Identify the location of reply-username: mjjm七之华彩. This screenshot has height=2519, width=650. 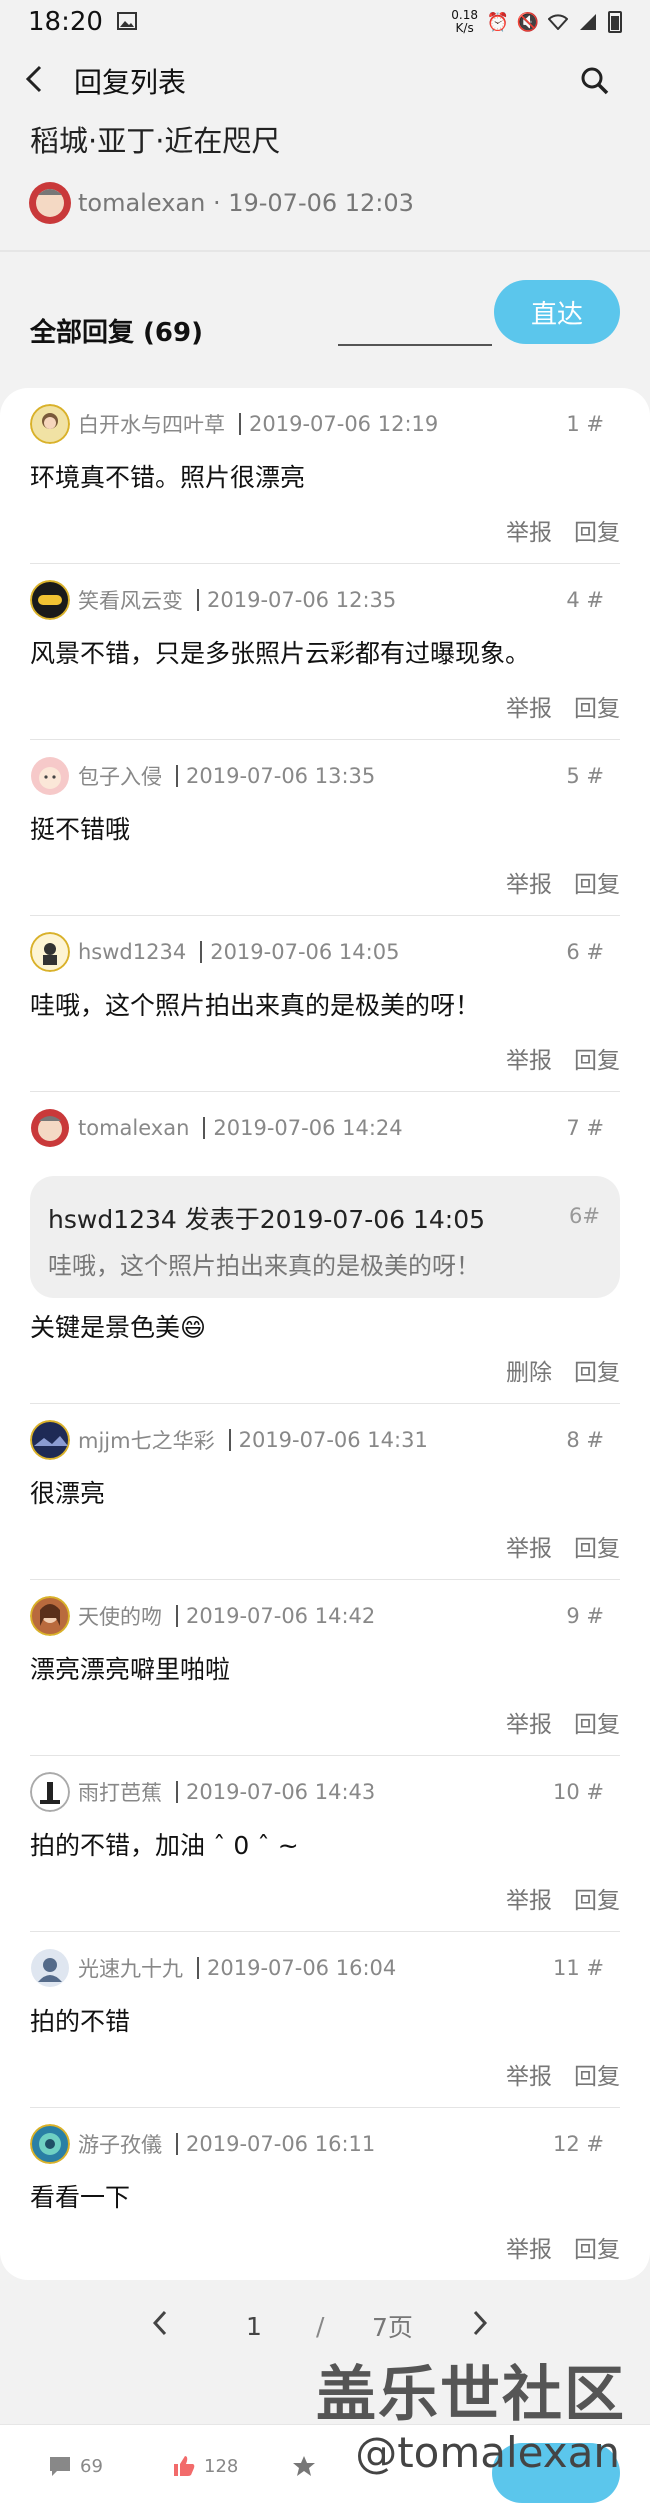
(146, 1440).